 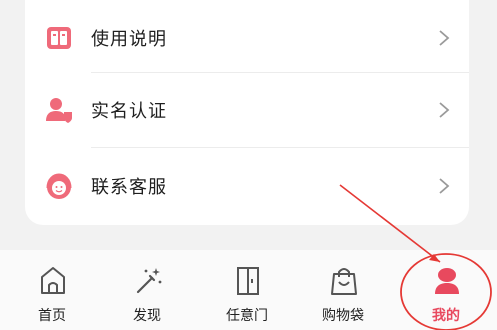 I want to click on magic-wand-icon, so click(x=149, y=281).